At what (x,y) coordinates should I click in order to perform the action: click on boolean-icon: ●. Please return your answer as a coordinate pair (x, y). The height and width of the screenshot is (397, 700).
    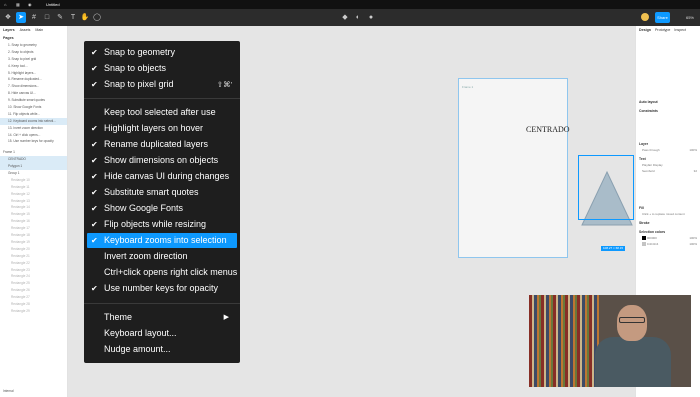
    Looking at the image, I should click on (371, 17).